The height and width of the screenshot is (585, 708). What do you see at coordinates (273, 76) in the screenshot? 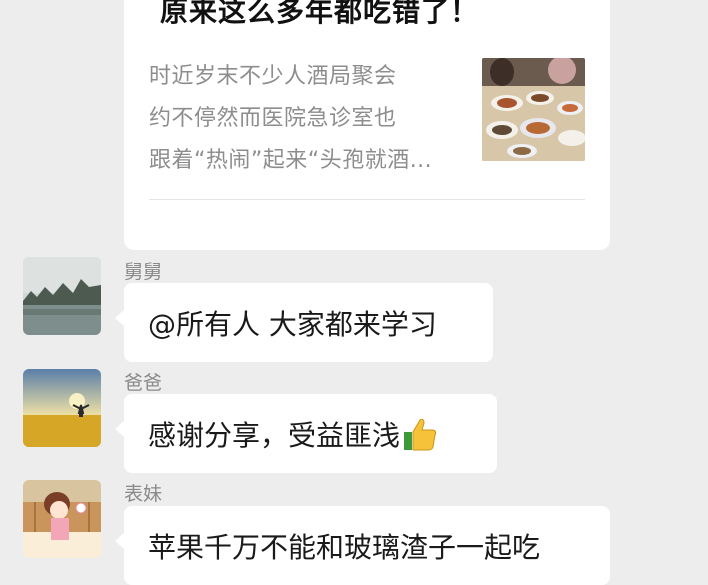
I see `article-desc-line: 时近岁末不少人酒局聚会` at bounding box center [273, 76].